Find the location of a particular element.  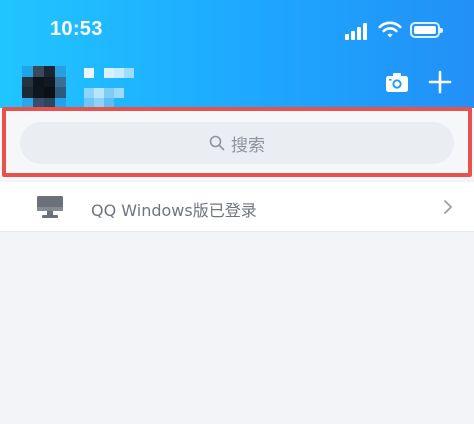

avatar is located at coordinates (44, 87).